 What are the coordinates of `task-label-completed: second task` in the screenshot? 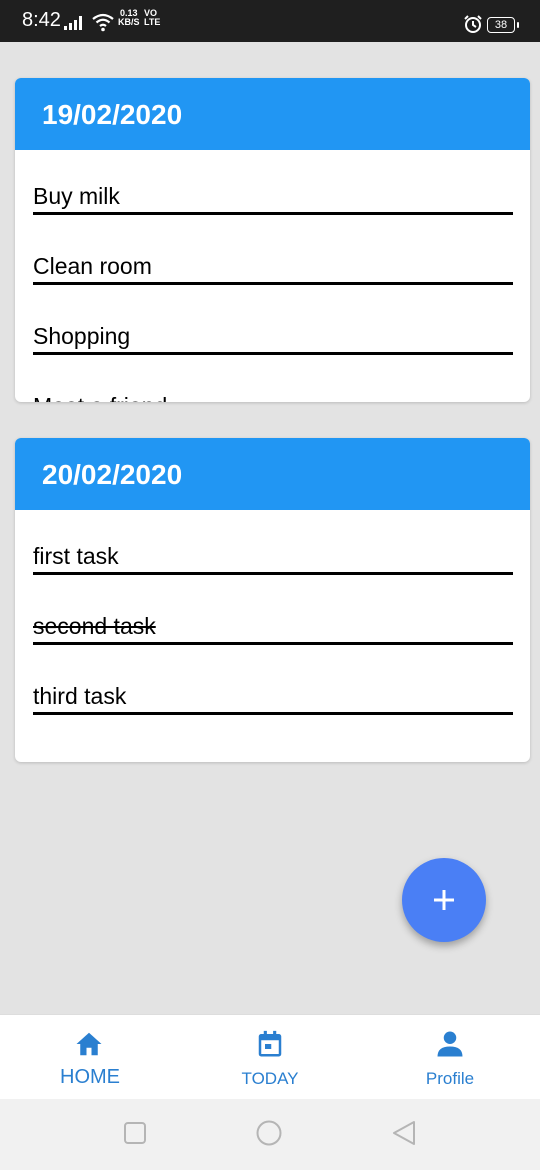 It's located at (94, 626).